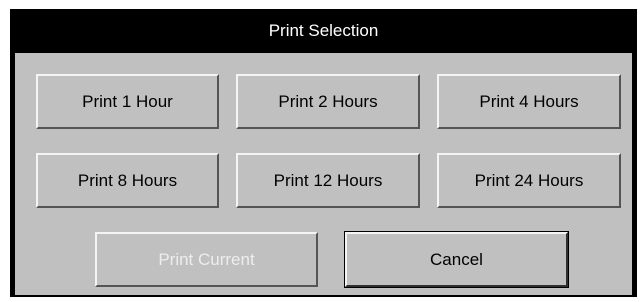 This screenshot has width=643, height=302. What do you see at coordinates (127, 101) in the screenshot?
I see `print-1-hour-button: Print 1 Hour` at bounding box center [127, 101].